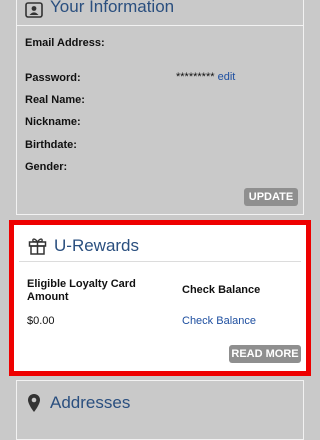 The width and height of the screenshot is (320, 440). Describe the element at coordinates (160, 396) in the screenshot. I see `addresses-header: Addresses` at that location.